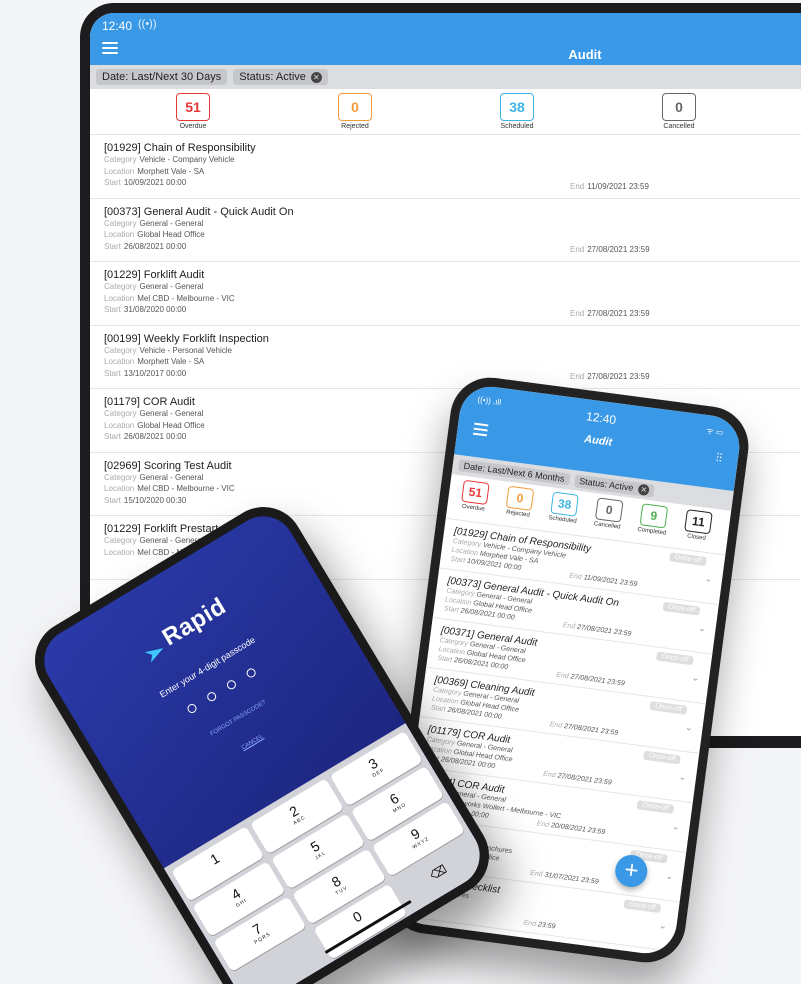  I want to click on stat-label: Cancelled, so click(607, 526).